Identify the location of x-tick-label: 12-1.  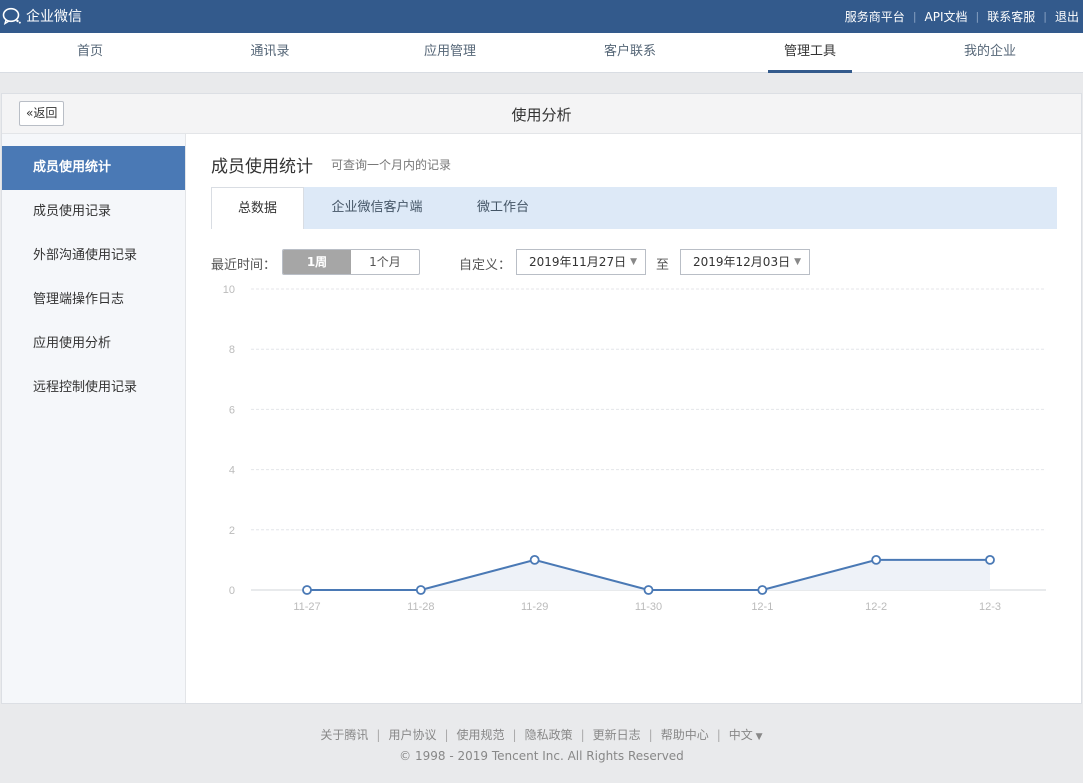
(762, 607).